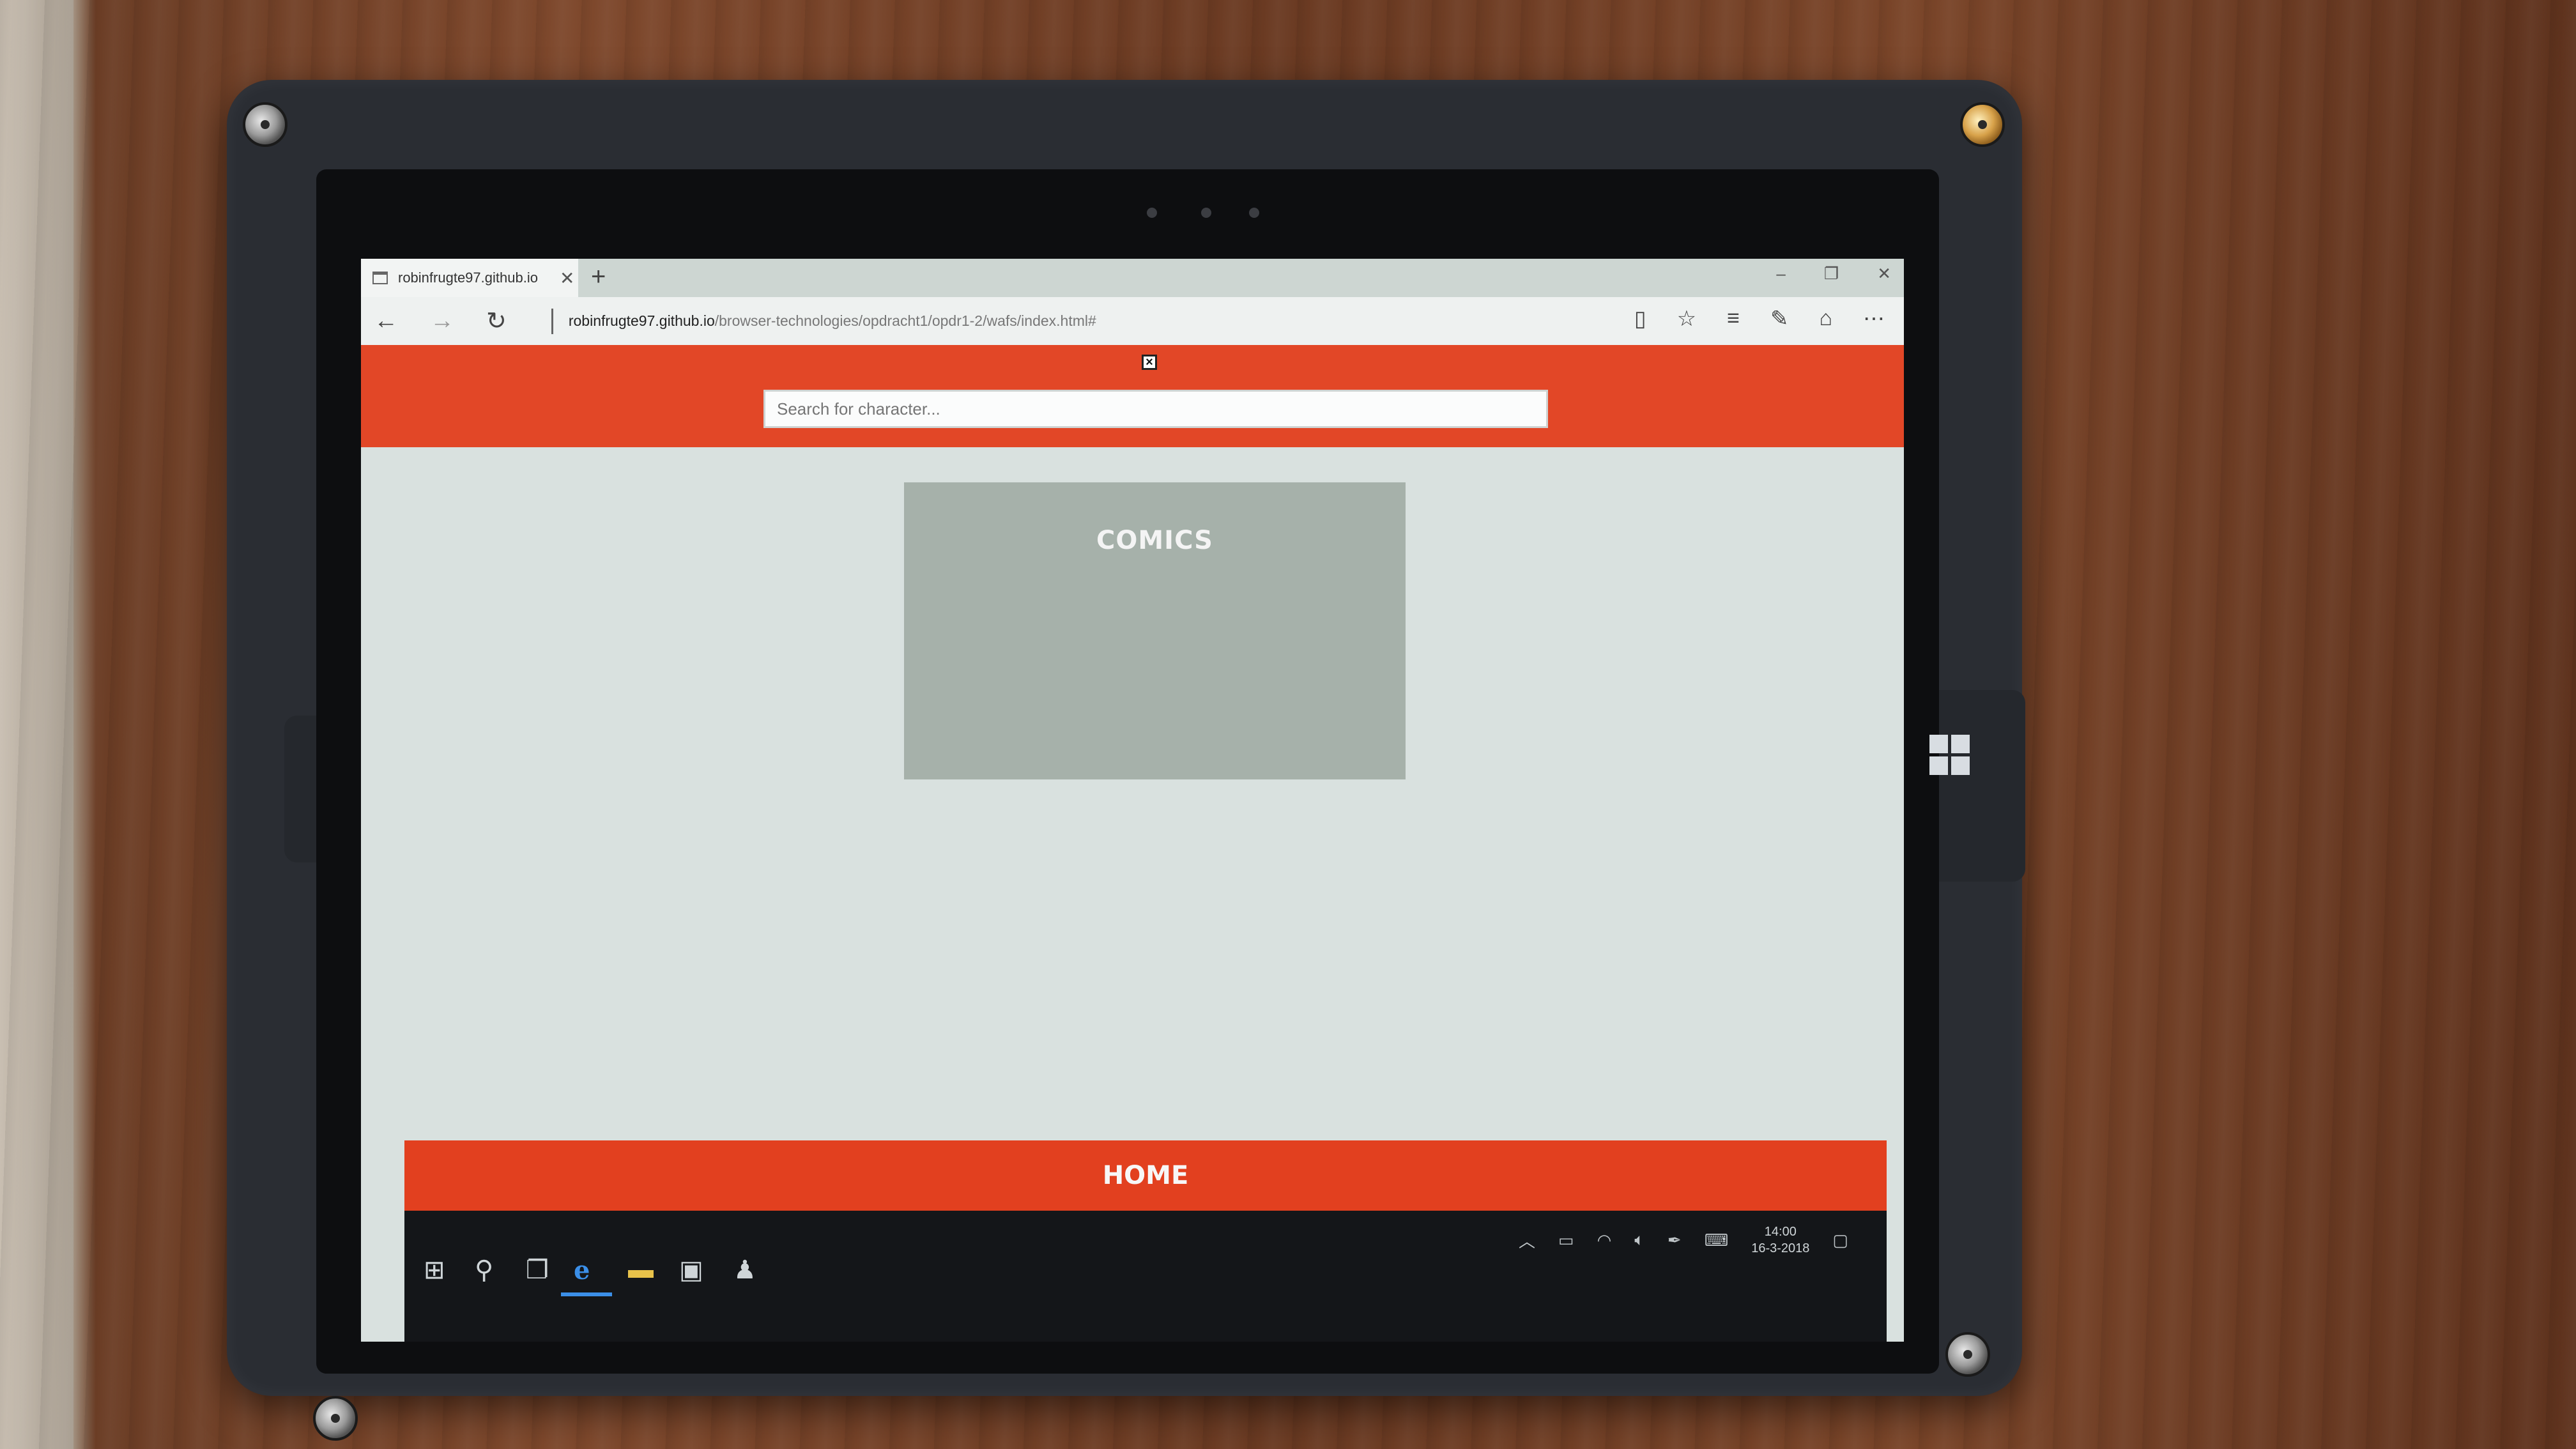 This screenshot has height=1449, width=2576. I want to click on comics-card: COMICS, so click(1155, 630).